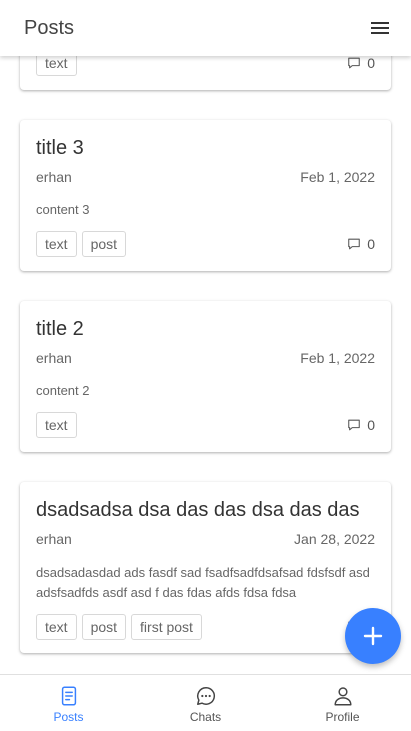  Describe the element at coordinates (63, 209) in the screenshot. I see `post-content: content 3` at that location.